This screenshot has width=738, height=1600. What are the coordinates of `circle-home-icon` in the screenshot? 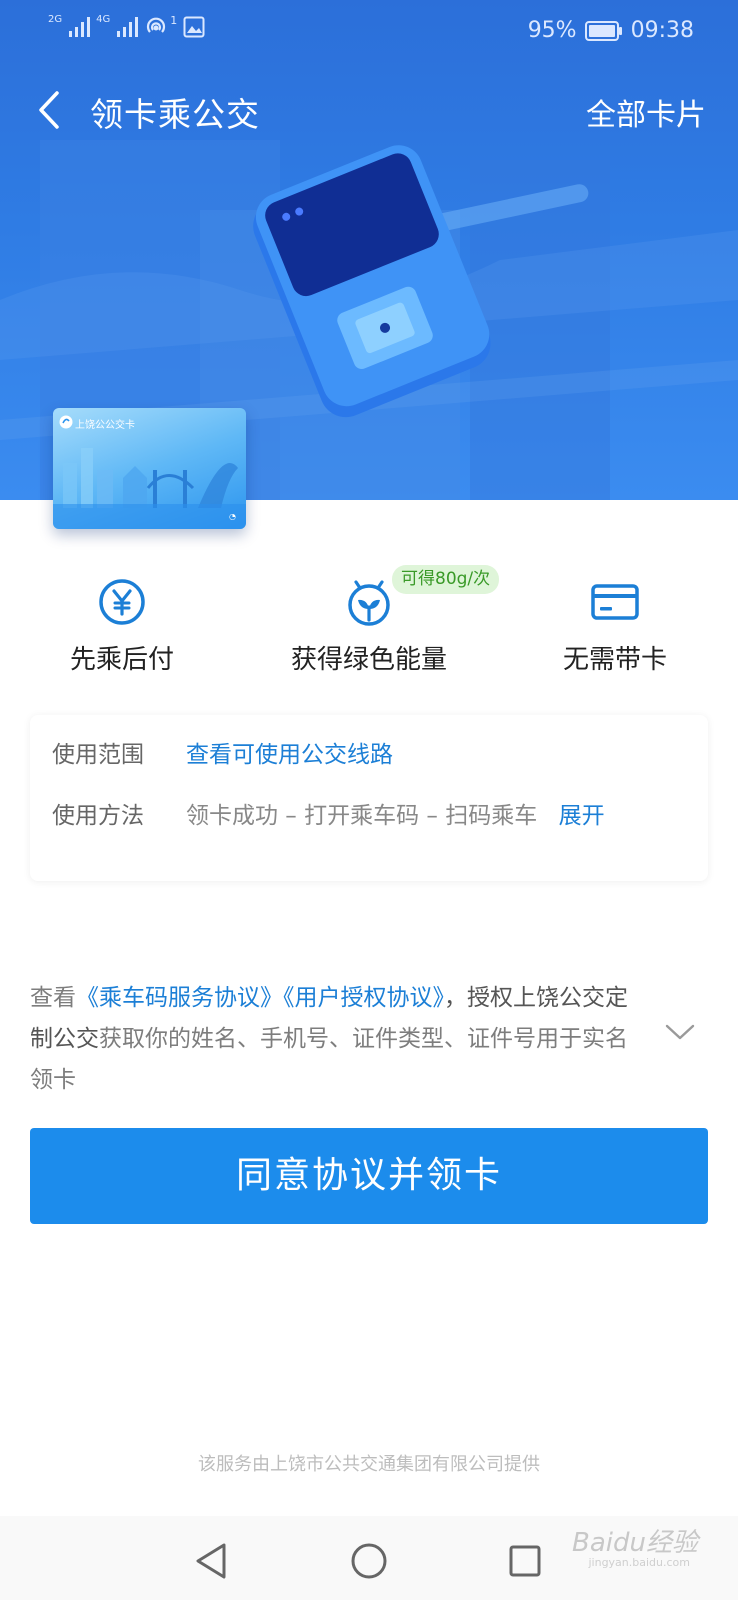 It's located at (369, 1561).